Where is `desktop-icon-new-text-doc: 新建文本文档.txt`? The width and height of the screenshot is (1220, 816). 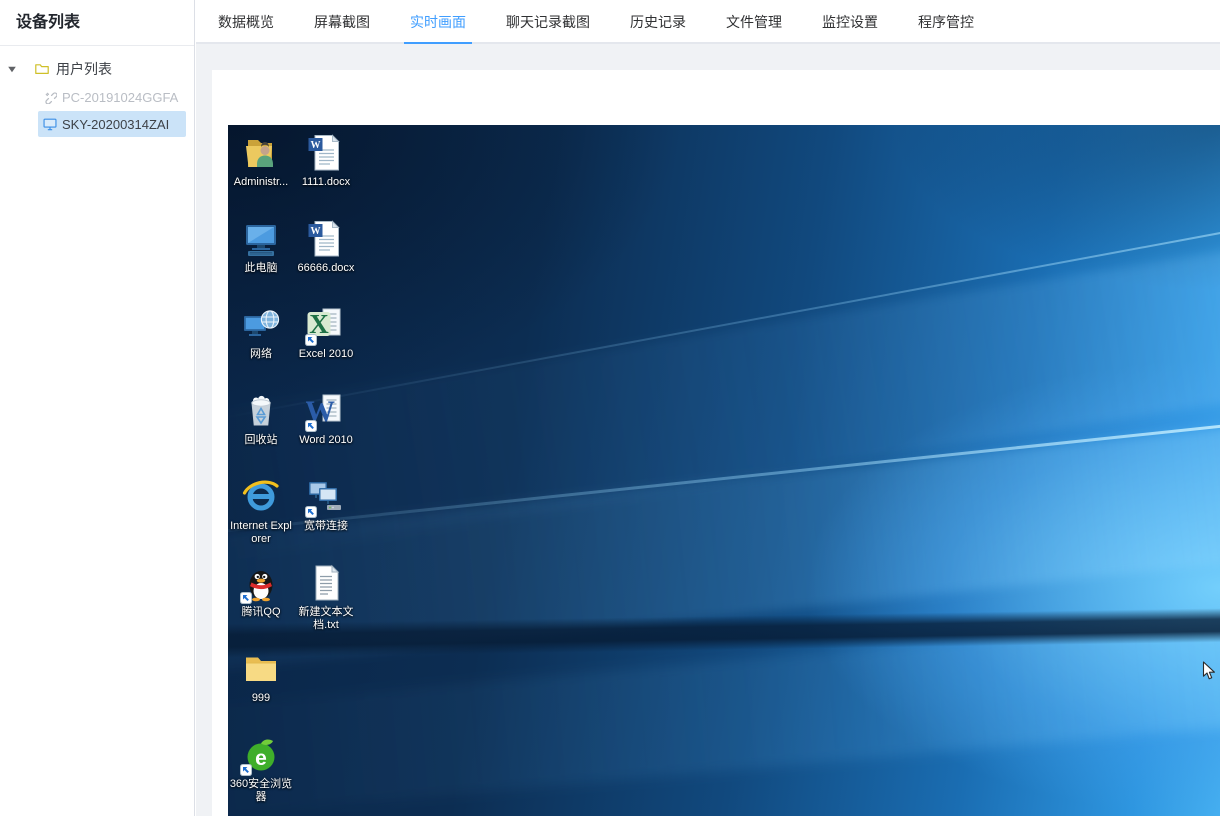
desktop-icon-new-text-doc: 新建文本文档.txt is located at coordinates (326, 597).